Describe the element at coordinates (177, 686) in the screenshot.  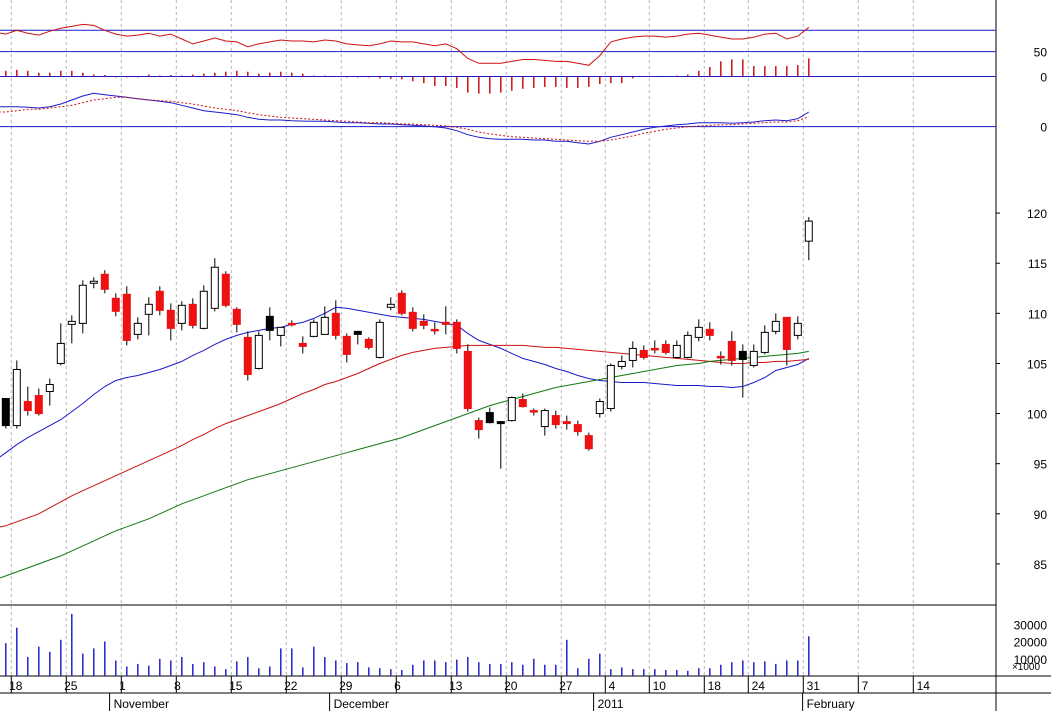
I see `x-day-label: 8` at that location.